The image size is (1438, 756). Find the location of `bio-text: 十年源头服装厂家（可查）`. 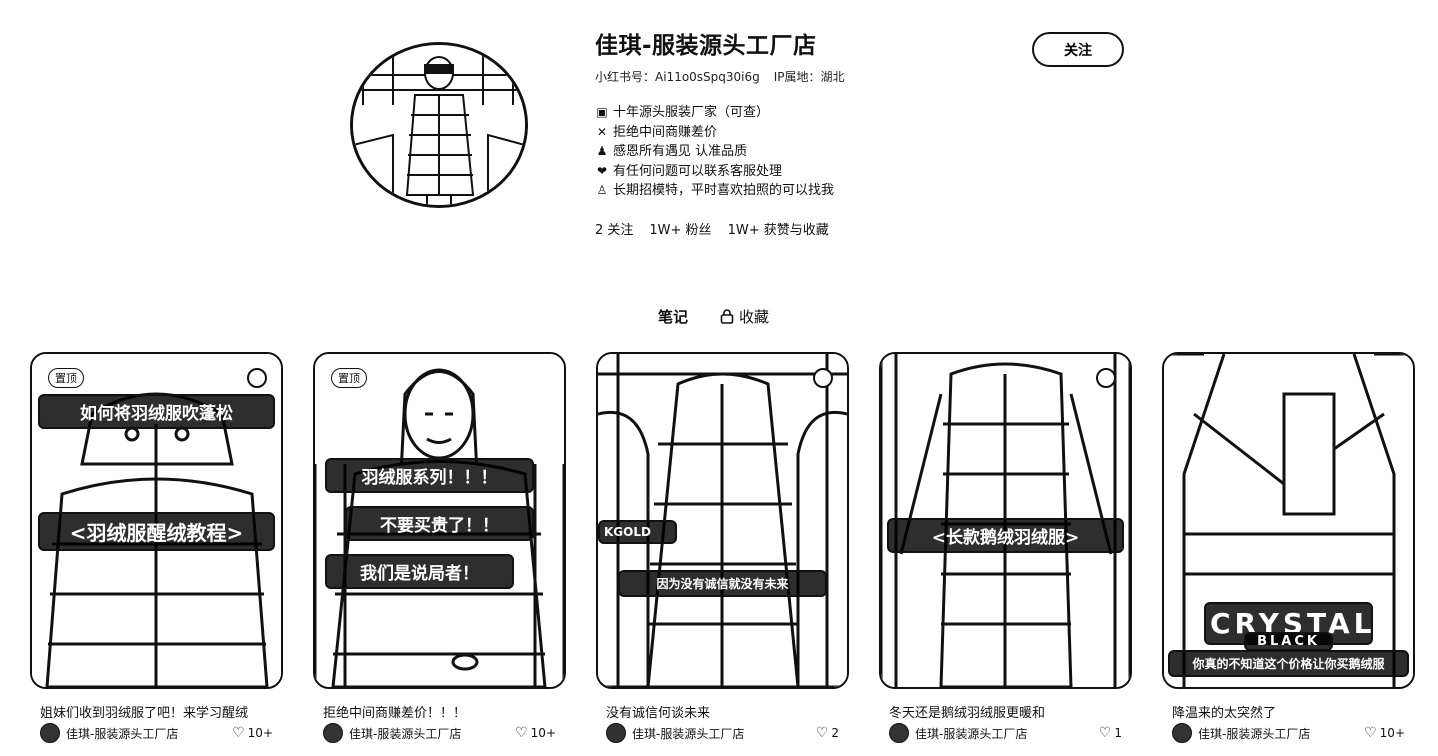

bio-text: 十年源头服装厂家（可查） is located at coordinates (691, 112).